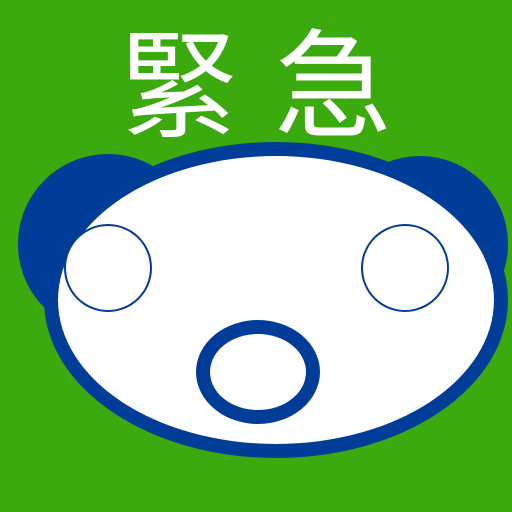 The image size is (512, 512). Describe the element at coordinates (405, 268) in the screenshot. I see `right-eye` at that location.